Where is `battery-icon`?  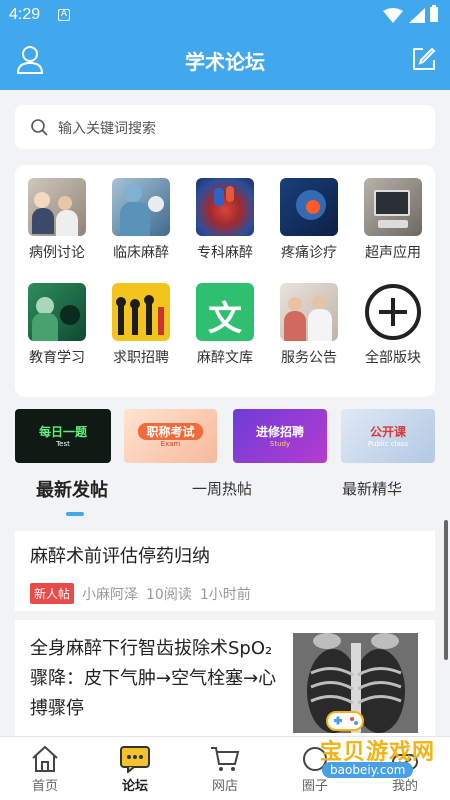
battery-icon is located at coordinates (434, 13).